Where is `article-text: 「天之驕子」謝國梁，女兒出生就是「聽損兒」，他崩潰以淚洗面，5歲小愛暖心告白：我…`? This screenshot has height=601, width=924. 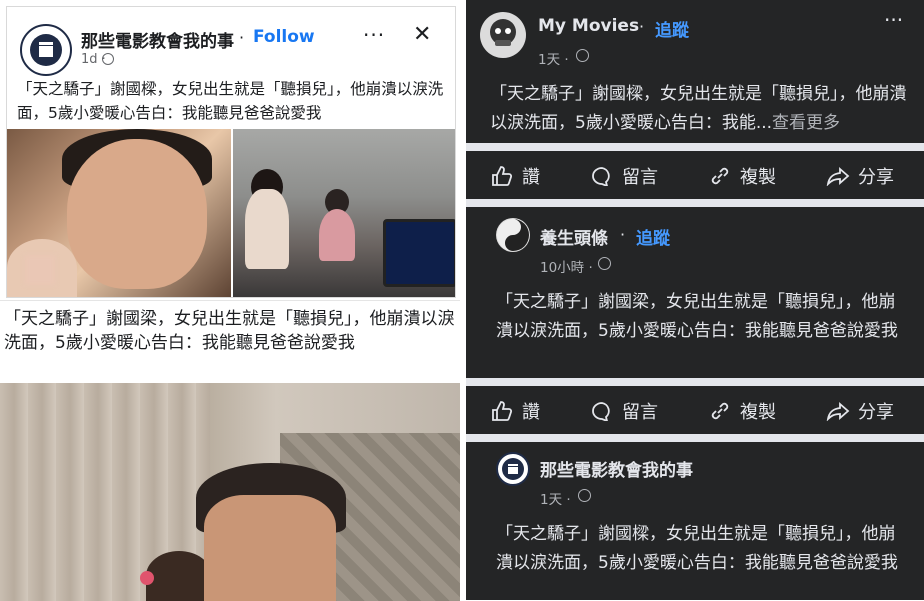
article-text: 「天之驕子」謝國梁，女兒出生就是「聽損兒」，他崩潰以淚洗面，5歲小愛暖心告白：我… is located at coordinates (229, 331).